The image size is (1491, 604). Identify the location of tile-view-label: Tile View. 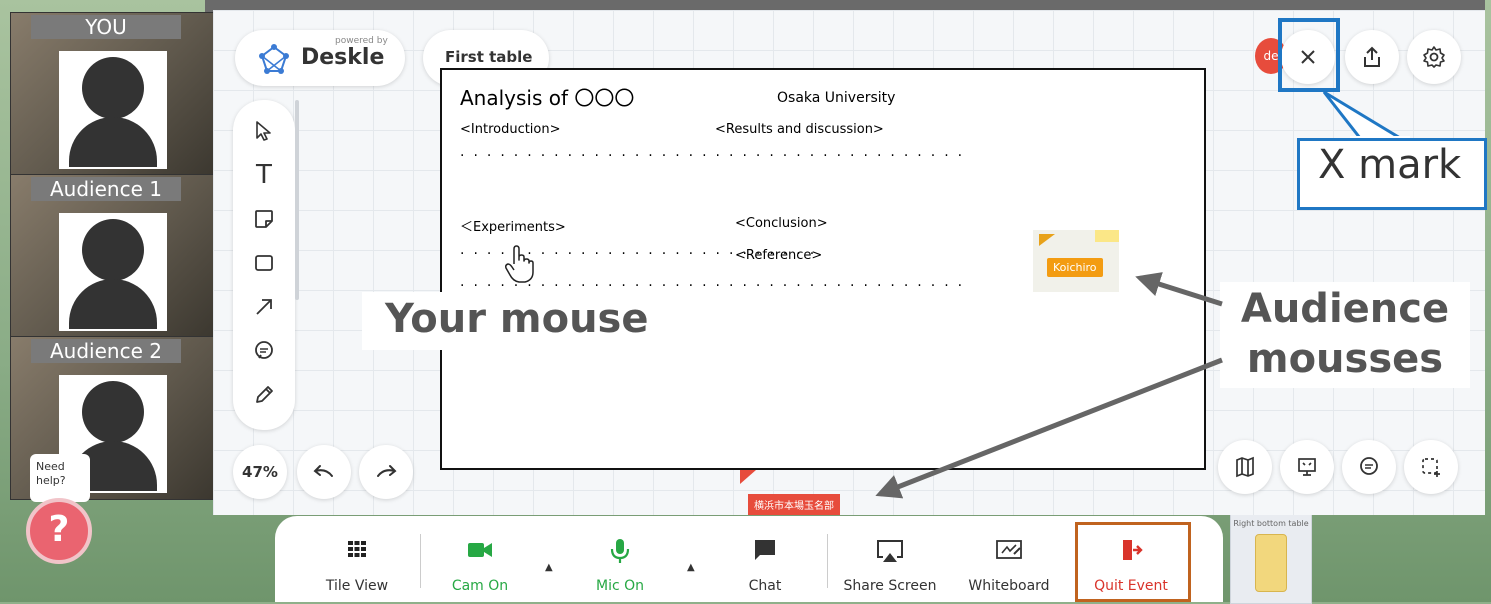
(357, 586).